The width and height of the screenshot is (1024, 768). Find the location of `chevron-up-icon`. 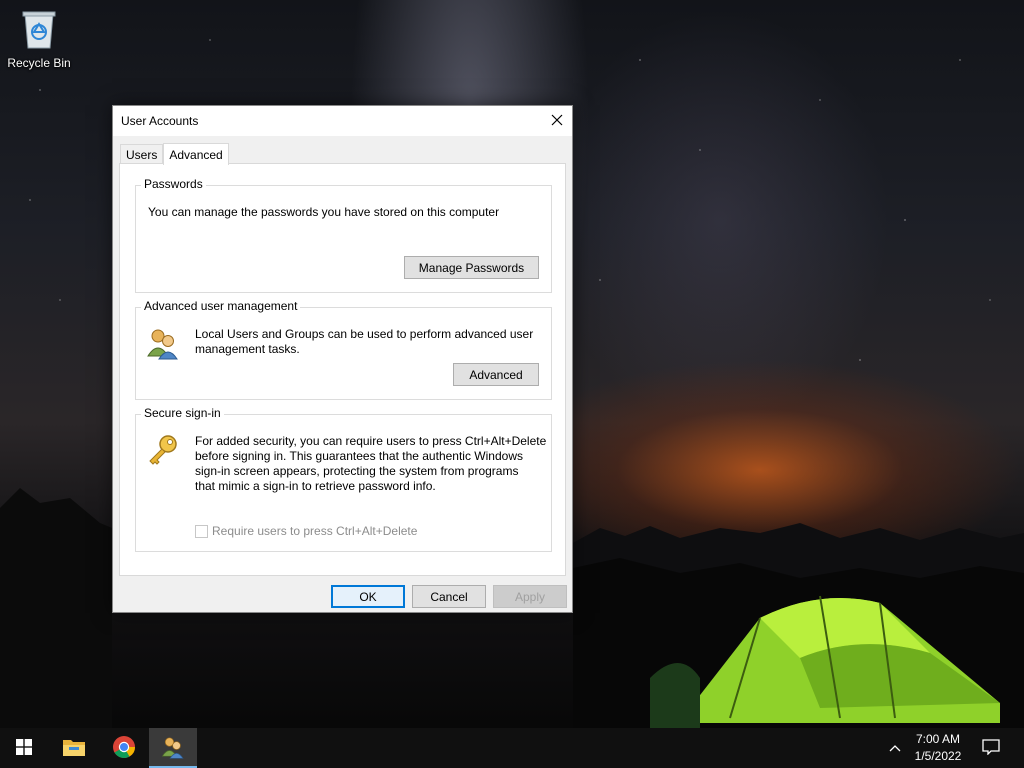

chevron-up-icon is located at coordinates (895, 748).